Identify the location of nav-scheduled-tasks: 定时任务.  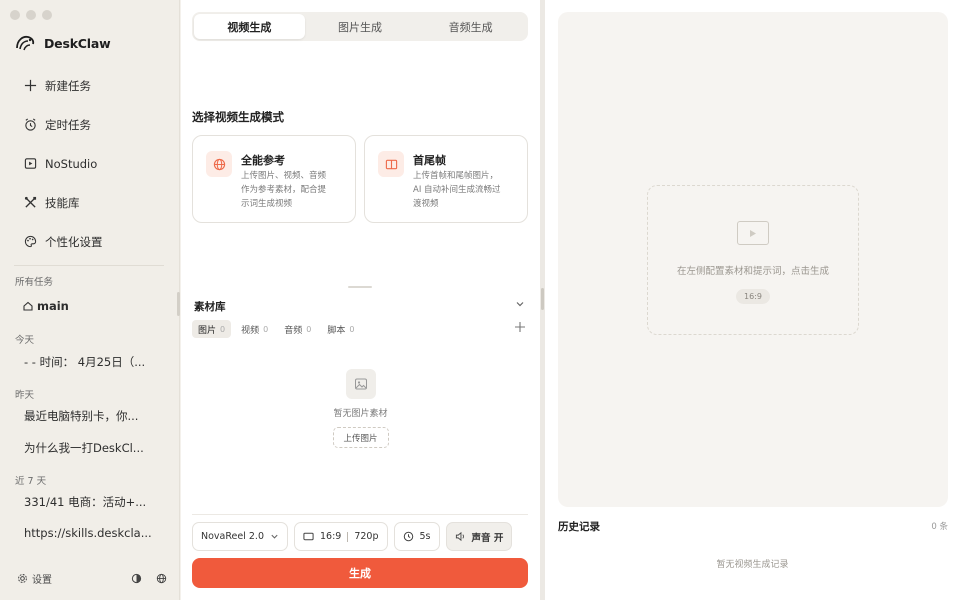
(90, 124).